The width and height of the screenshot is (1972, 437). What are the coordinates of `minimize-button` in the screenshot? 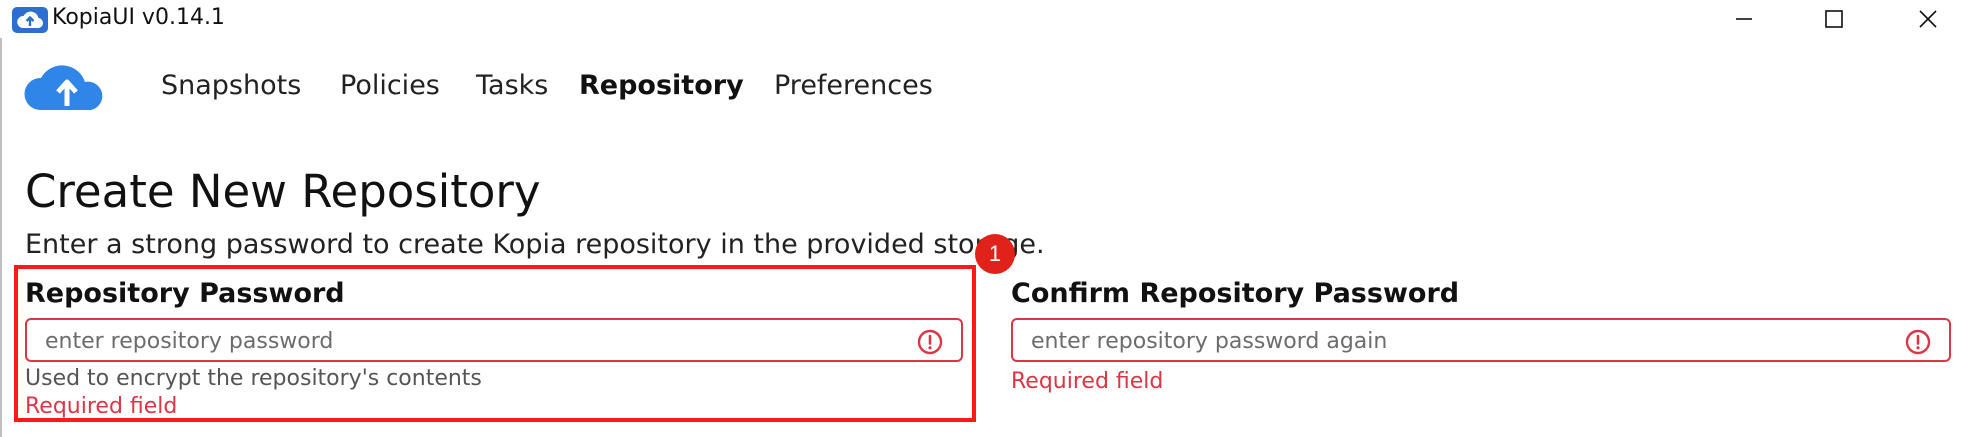 It's located at (1744, 19).